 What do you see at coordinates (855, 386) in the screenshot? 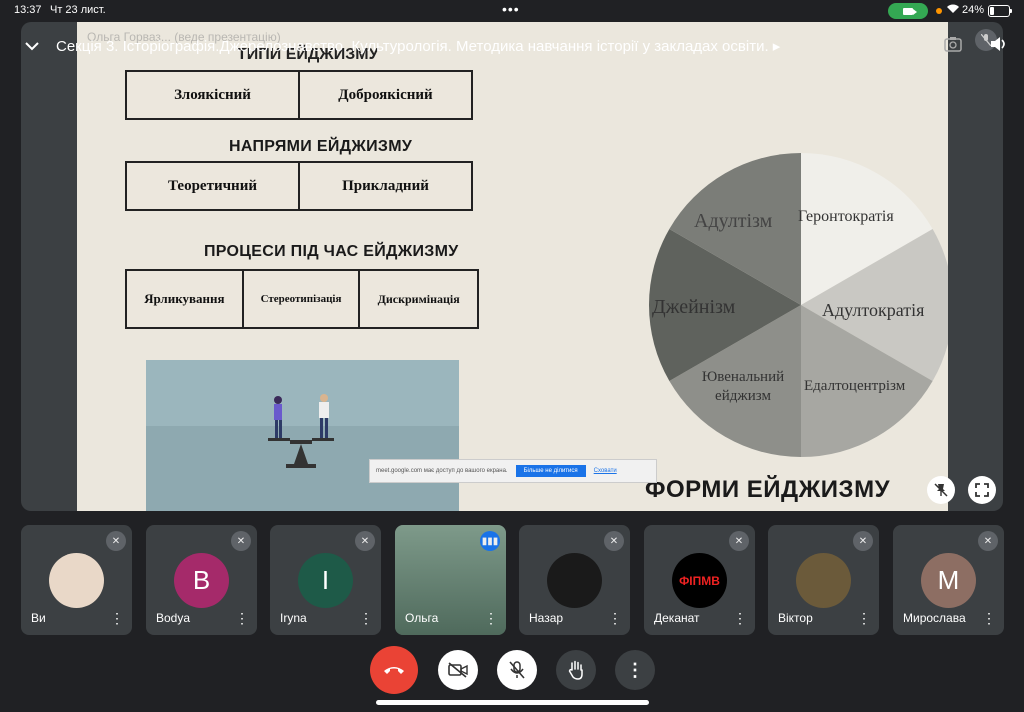
I see `pie-label: Едалтоцентрізм` at bounding box center [855, 386].